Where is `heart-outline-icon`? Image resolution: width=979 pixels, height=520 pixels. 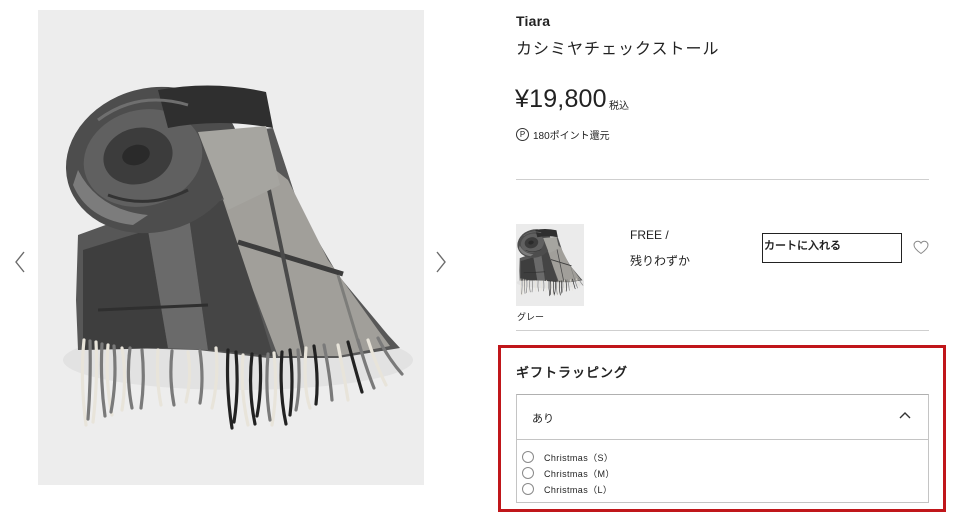 heart-outline-icon is located at coordinates (921, 247).